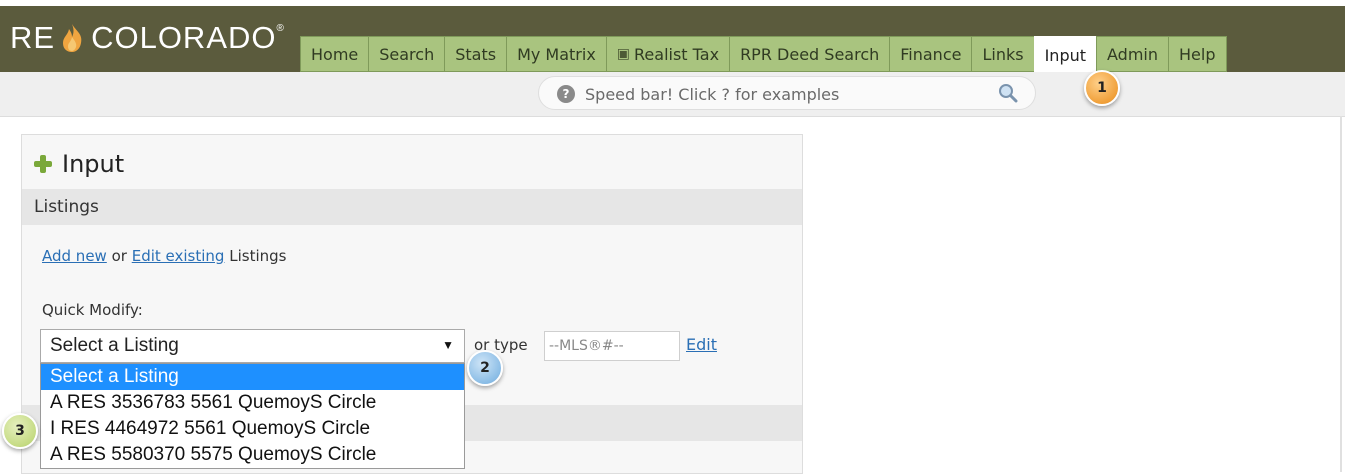 The width and height of the screenshot is (1345, 474). I want to click on tab-finance: Finance, so click(930, 54).